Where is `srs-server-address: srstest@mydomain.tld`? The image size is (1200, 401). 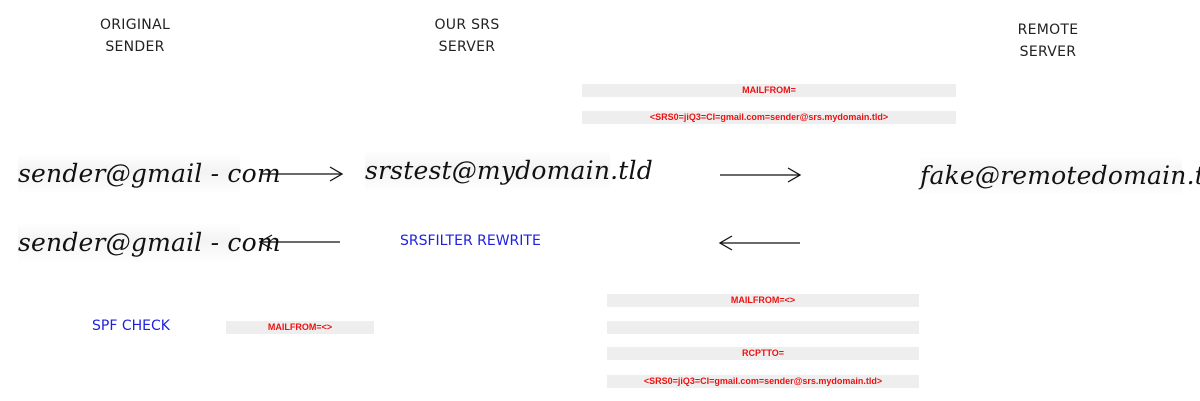
srs-server-address: srstest@mydomain.tld is located at coordinates (509, 171).